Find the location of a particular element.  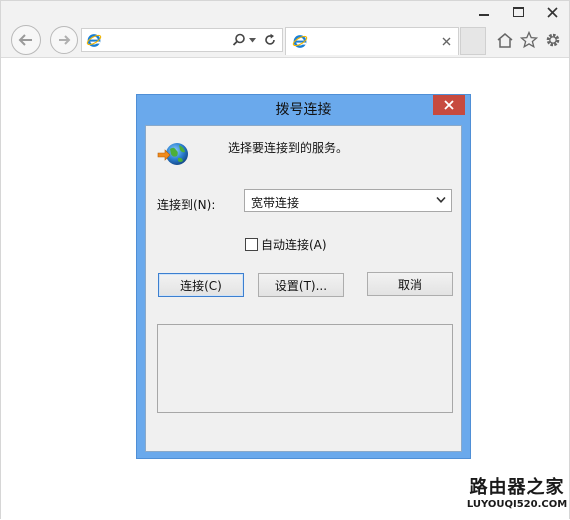

dialog-title: 拨号连接 is located at coordinates (303, 110).